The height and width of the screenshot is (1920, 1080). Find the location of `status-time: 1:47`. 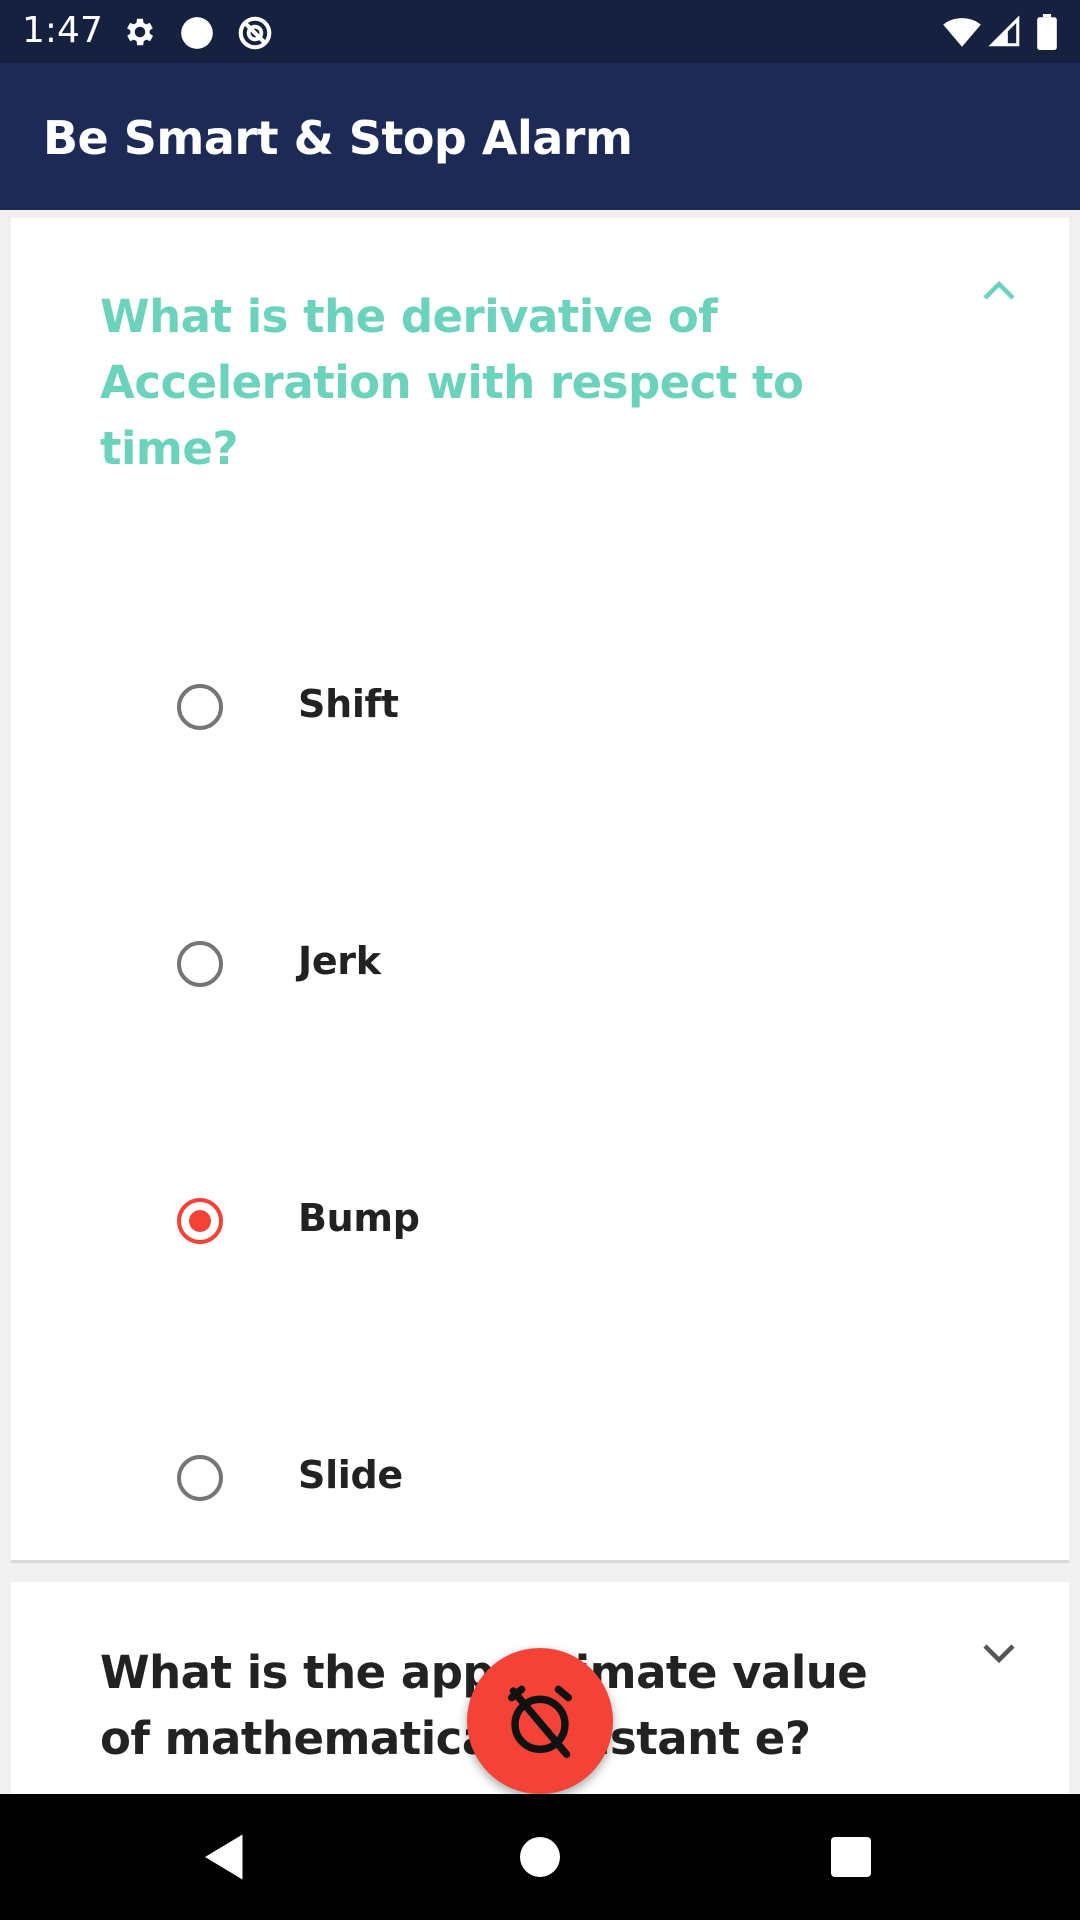

status-time: 1:47 is located at coordinates (62, 30).